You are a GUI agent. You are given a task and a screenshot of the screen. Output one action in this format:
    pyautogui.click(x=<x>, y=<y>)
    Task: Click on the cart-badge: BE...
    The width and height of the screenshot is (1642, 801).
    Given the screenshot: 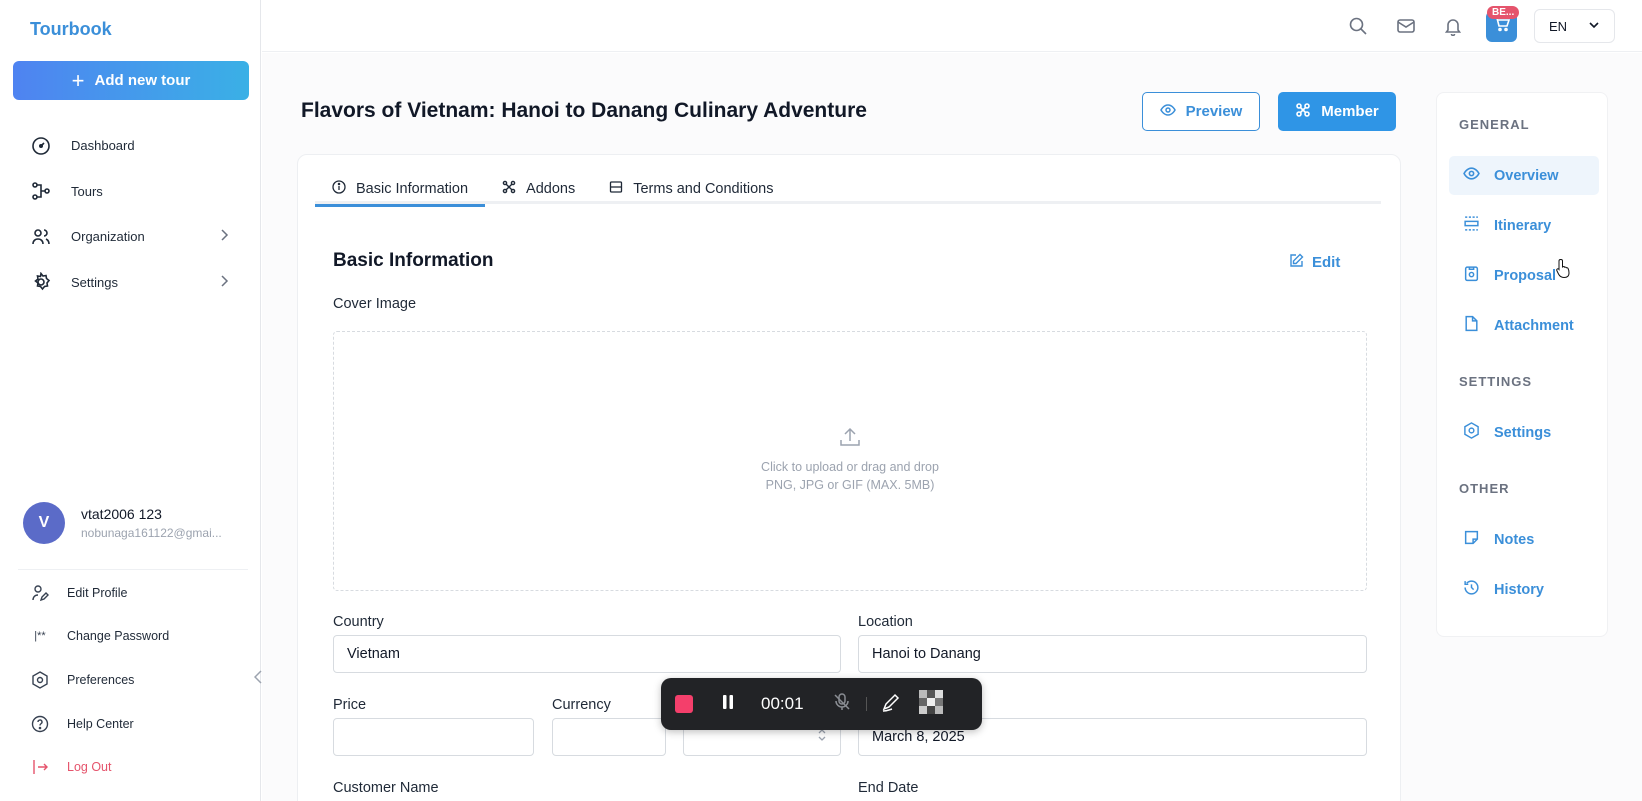 What is the action you would take?
    pyautogui.click(x=1503, y=12)
    